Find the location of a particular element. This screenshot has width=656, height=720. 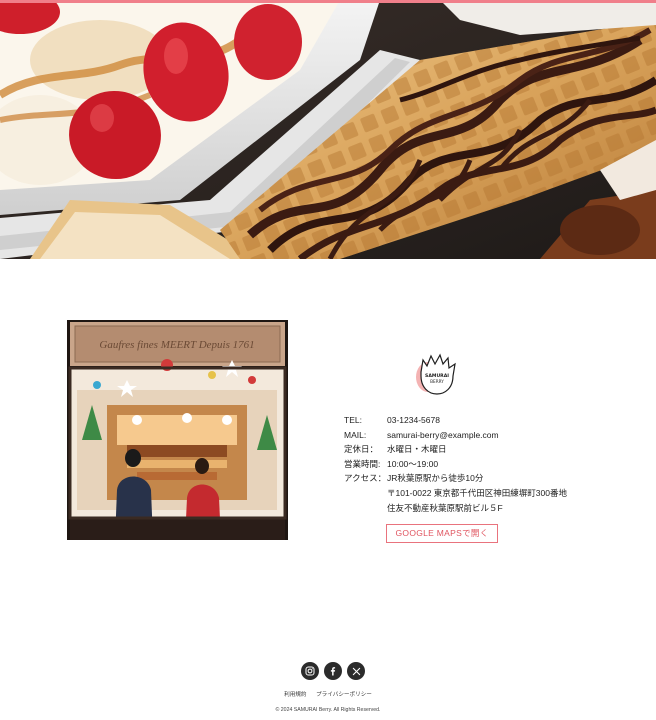

google-maps-button: GOOGLE MAPSで開く is located at coordinates (442, 533).